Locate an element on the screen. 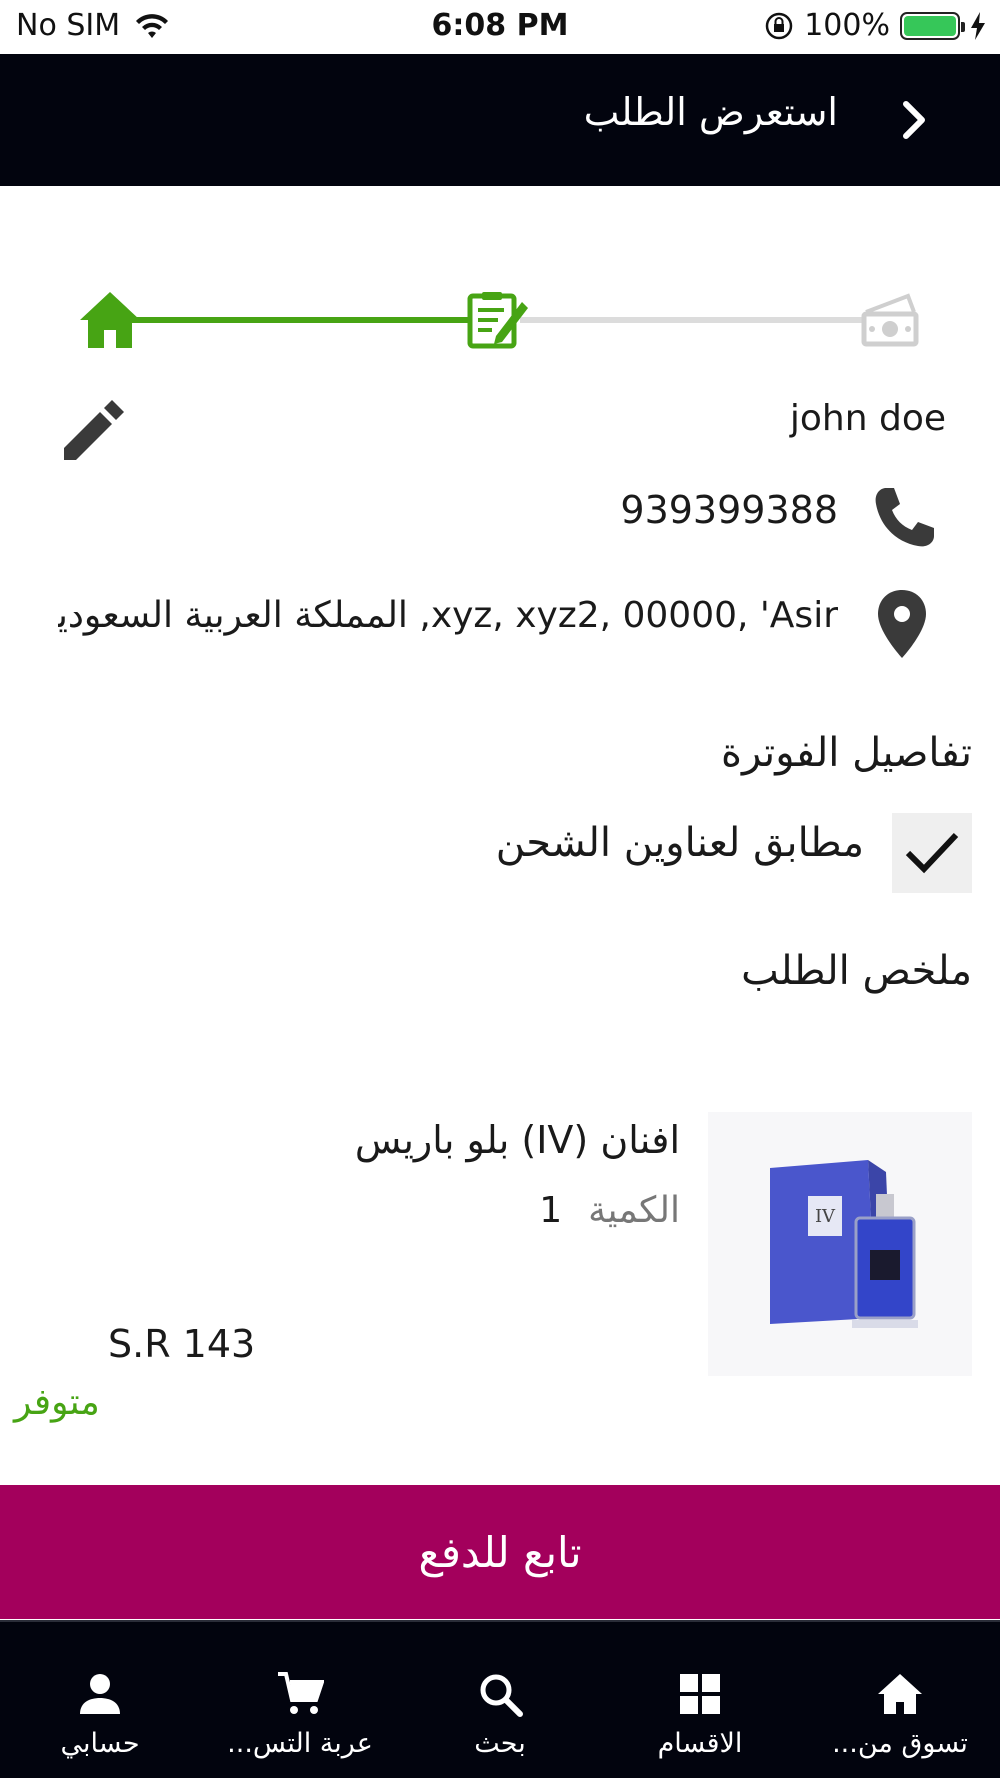  billing-details-title: تفاصيل الفوترة is located at coordinates (846, 753).